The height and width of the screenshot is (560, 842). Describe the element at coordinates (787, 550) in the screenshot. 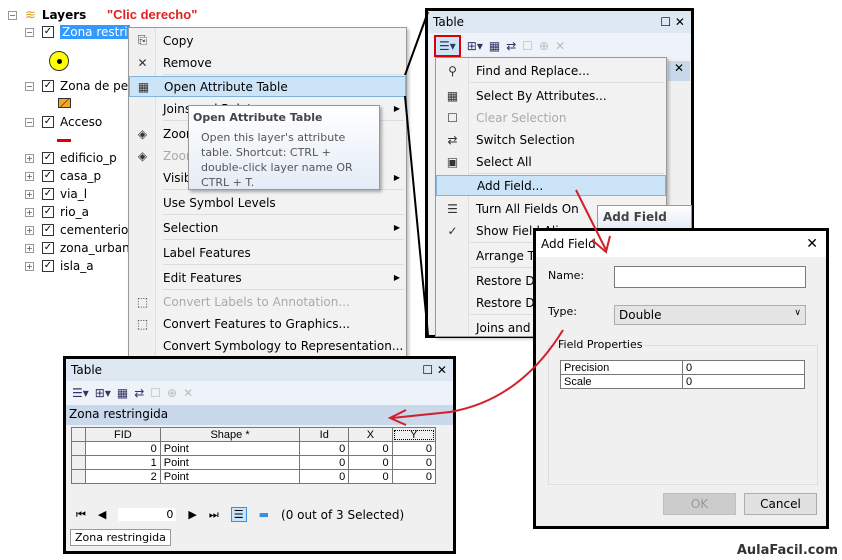

I see `watermark: AulaFacil.com` at that location.